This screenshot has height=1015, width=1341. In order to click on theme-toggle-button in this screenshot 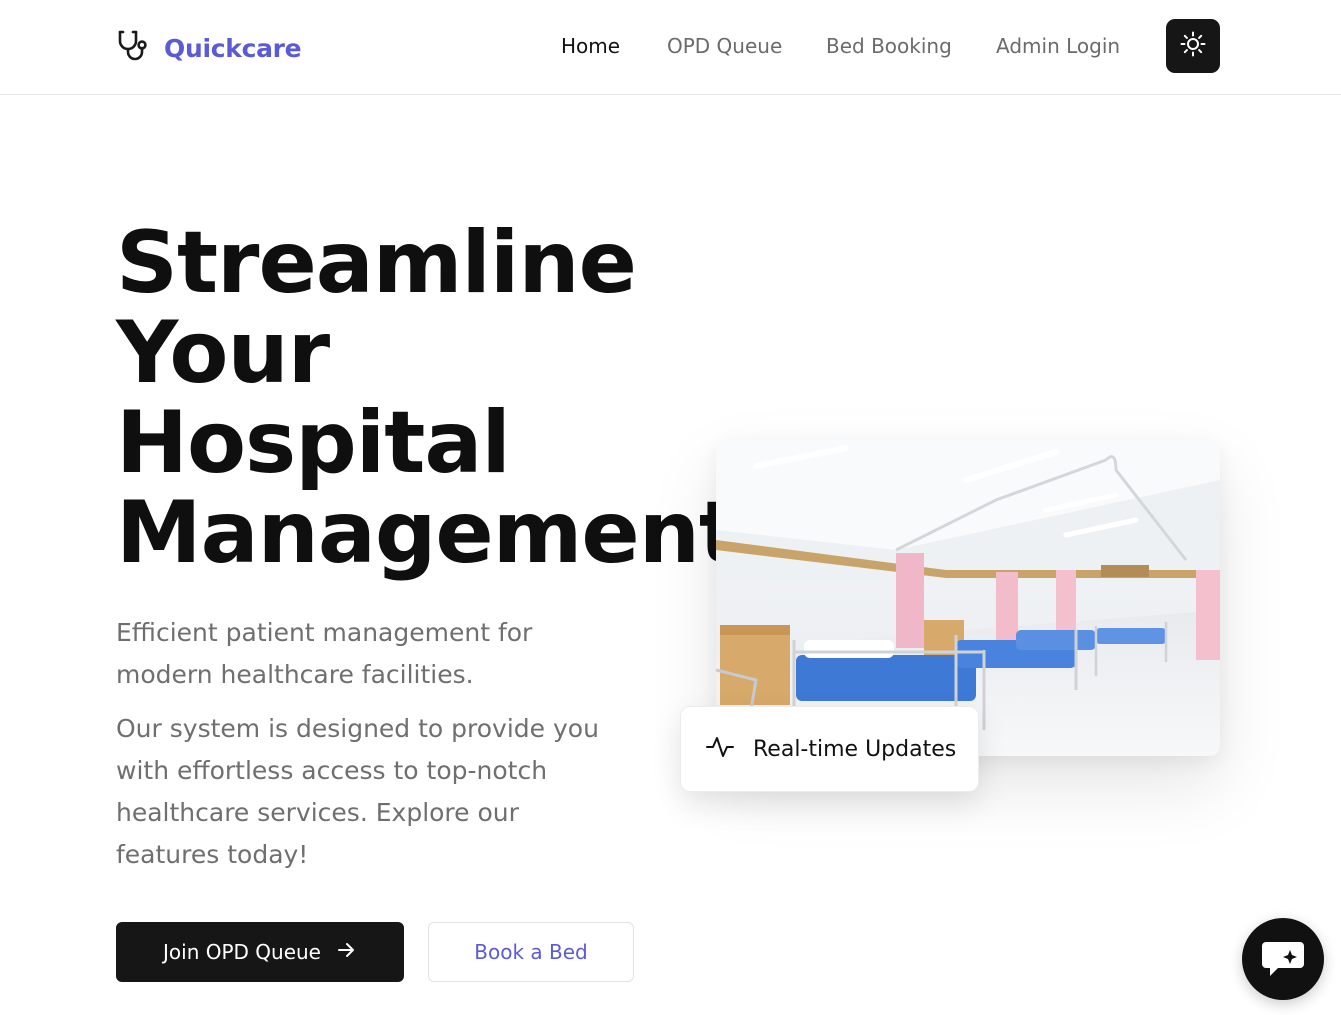, I will do `click(1193, 46)`.